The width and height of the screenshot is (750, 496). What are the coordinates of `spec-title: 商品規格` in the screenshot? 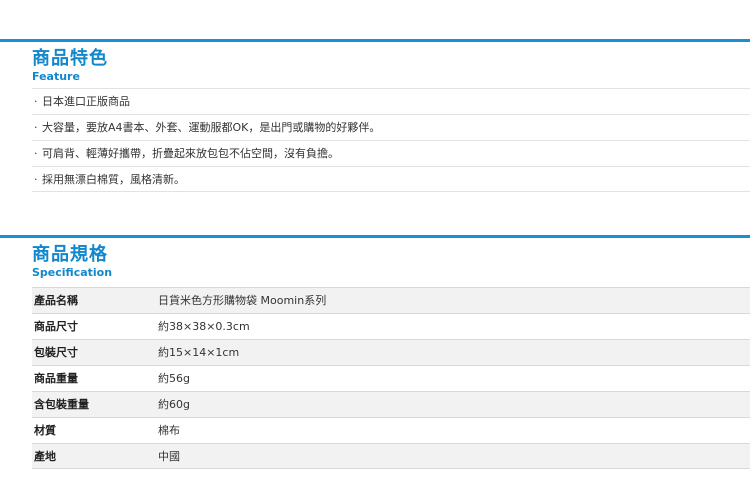 It's located at (70, 254).